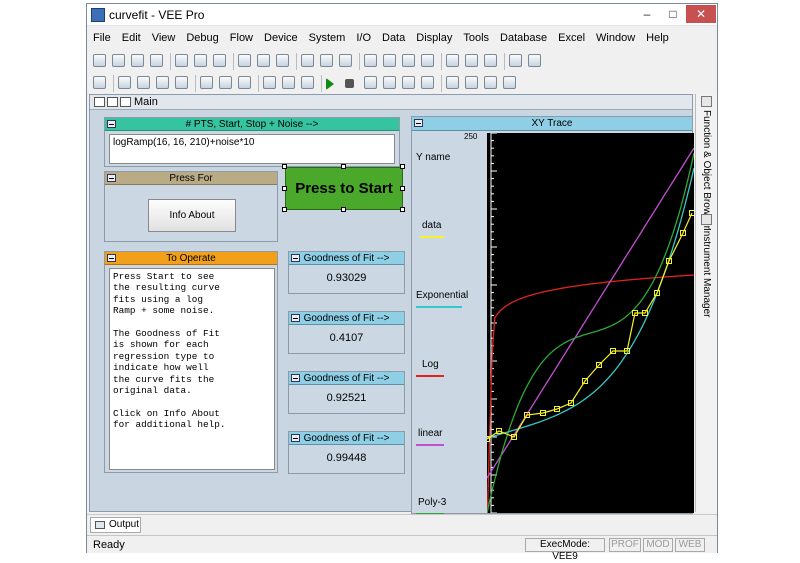 This screenshot has width=800, height=563. What do you see at coordinates (244, 60) in the screenshot?
I see `undo-icon` at bounding box center [244, 60].